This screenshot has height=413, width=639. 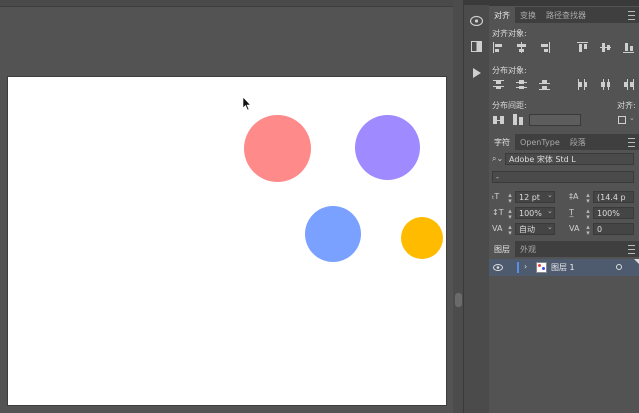 What do you see at coordinates (476, 72) in the screenshot?
I see `play-icon` at bounding box center [476, 72].